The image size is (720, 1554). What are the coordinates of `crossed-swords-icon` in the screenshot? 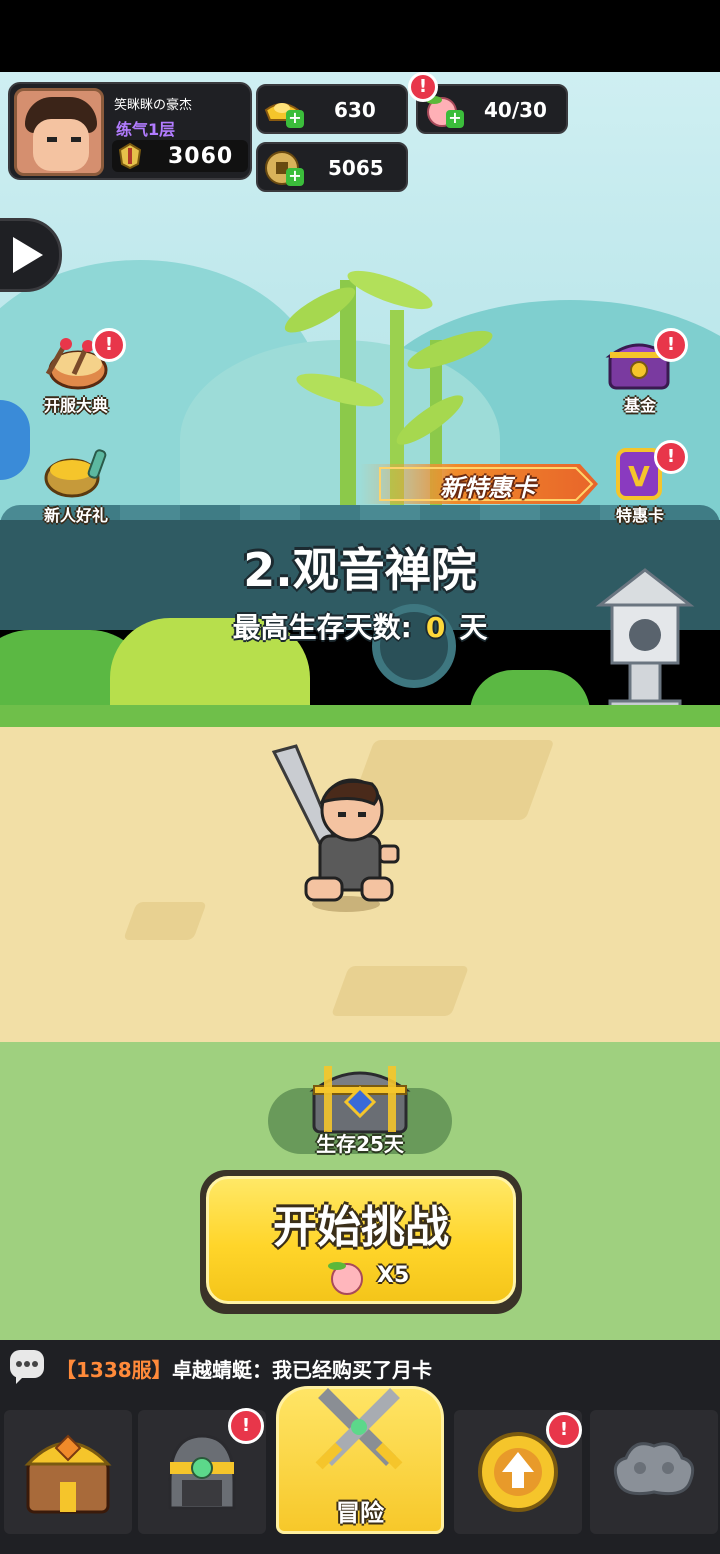 It's located at (359, 1429).